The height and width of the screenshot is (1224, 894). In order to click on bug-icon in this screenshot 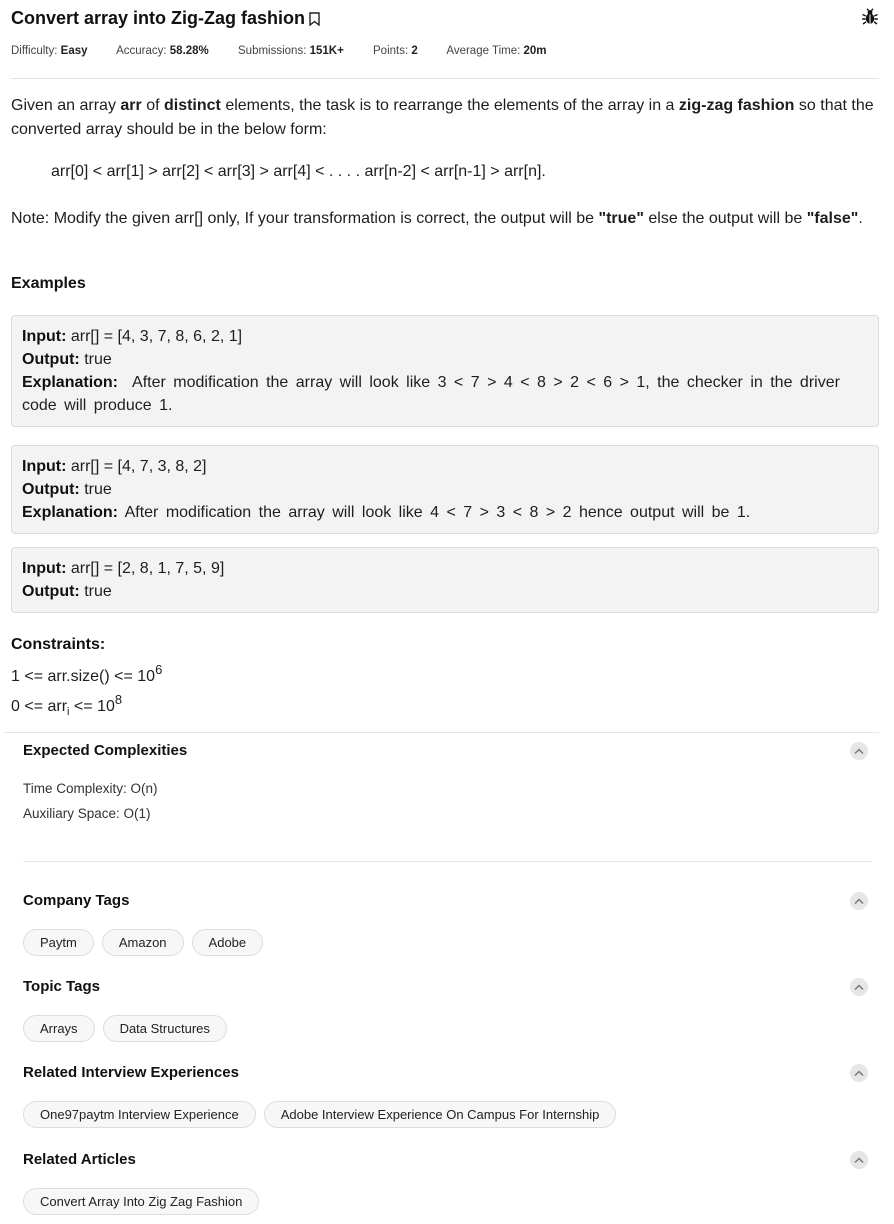, I will do `click(870, 17)`.